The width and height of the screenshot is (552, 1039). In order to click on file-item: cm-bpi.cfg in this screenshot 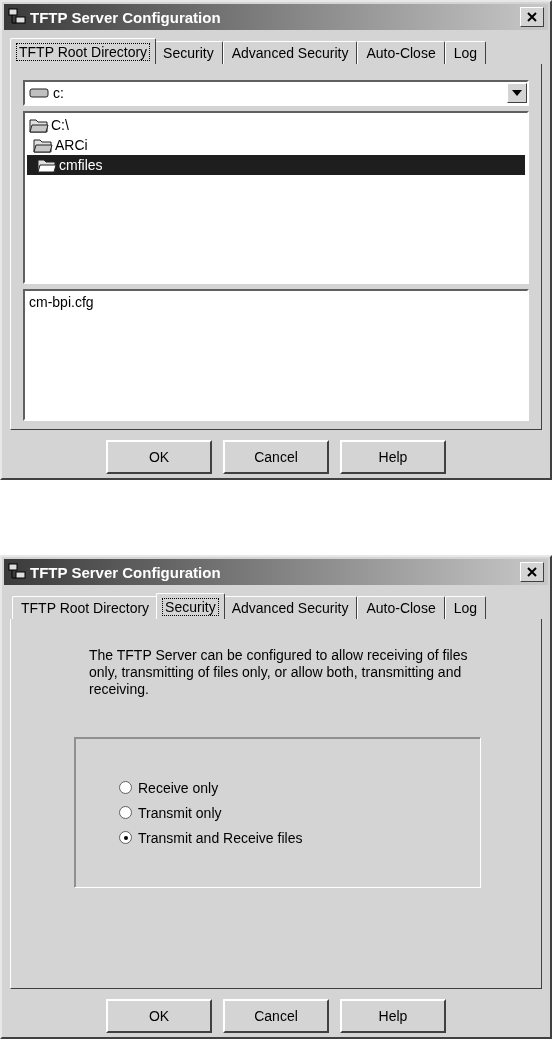, I will do `click(276, 302)`.